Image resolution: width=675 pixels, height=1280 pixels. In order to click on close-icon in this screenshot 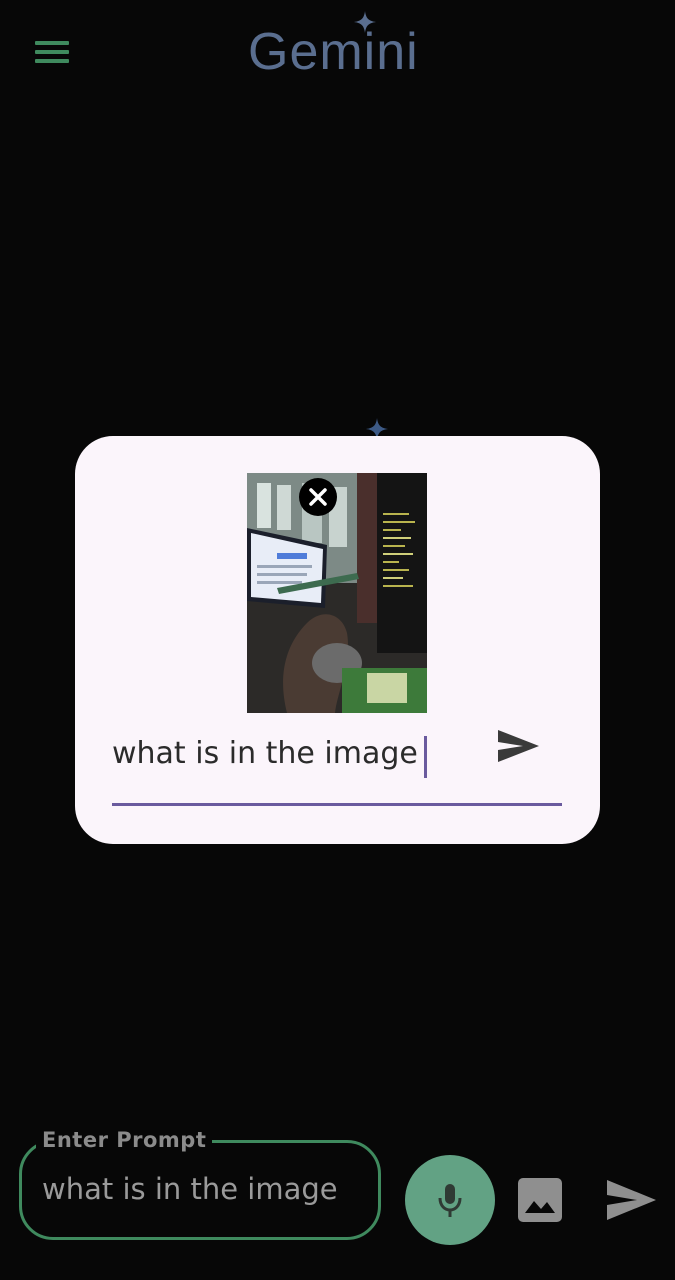, I will do `click(318, 497)`.